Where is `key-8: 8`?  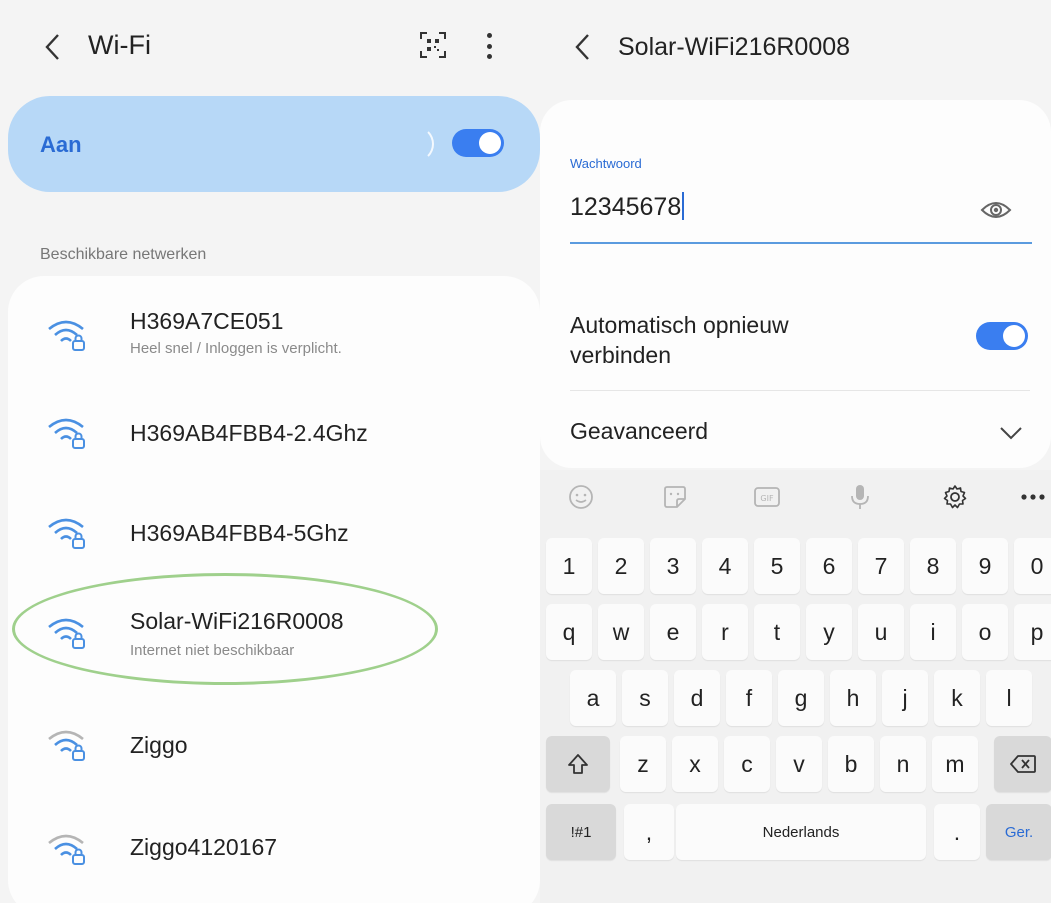
key-8: 8 is located at coordinates (933, 566).